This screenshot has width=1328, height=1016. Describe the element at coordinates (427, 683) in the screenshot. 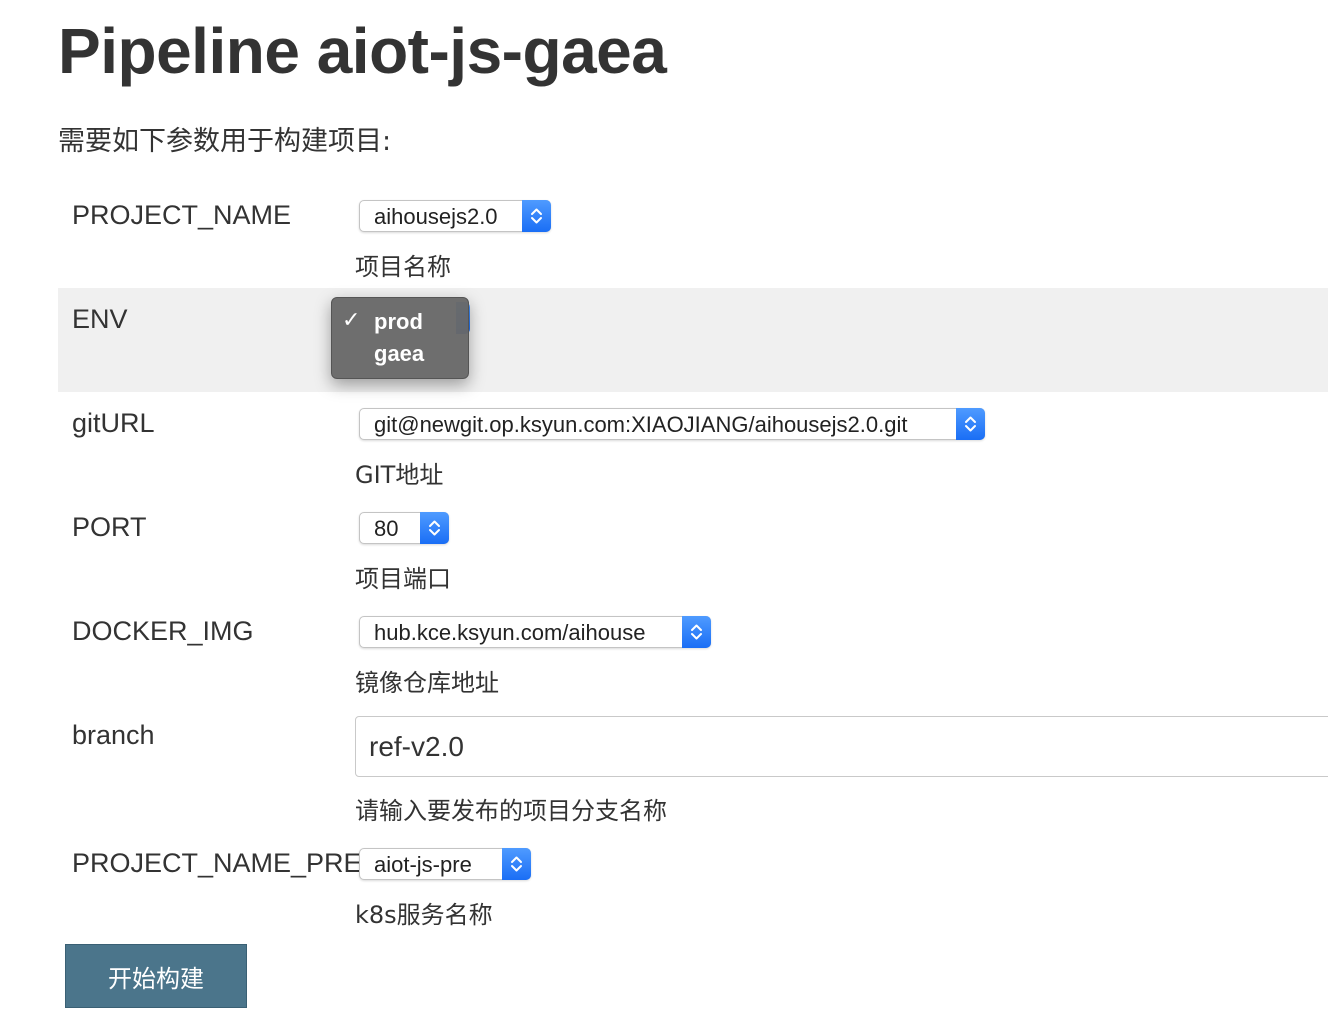

I see `param-description: 镜像仓库地址` at that location.